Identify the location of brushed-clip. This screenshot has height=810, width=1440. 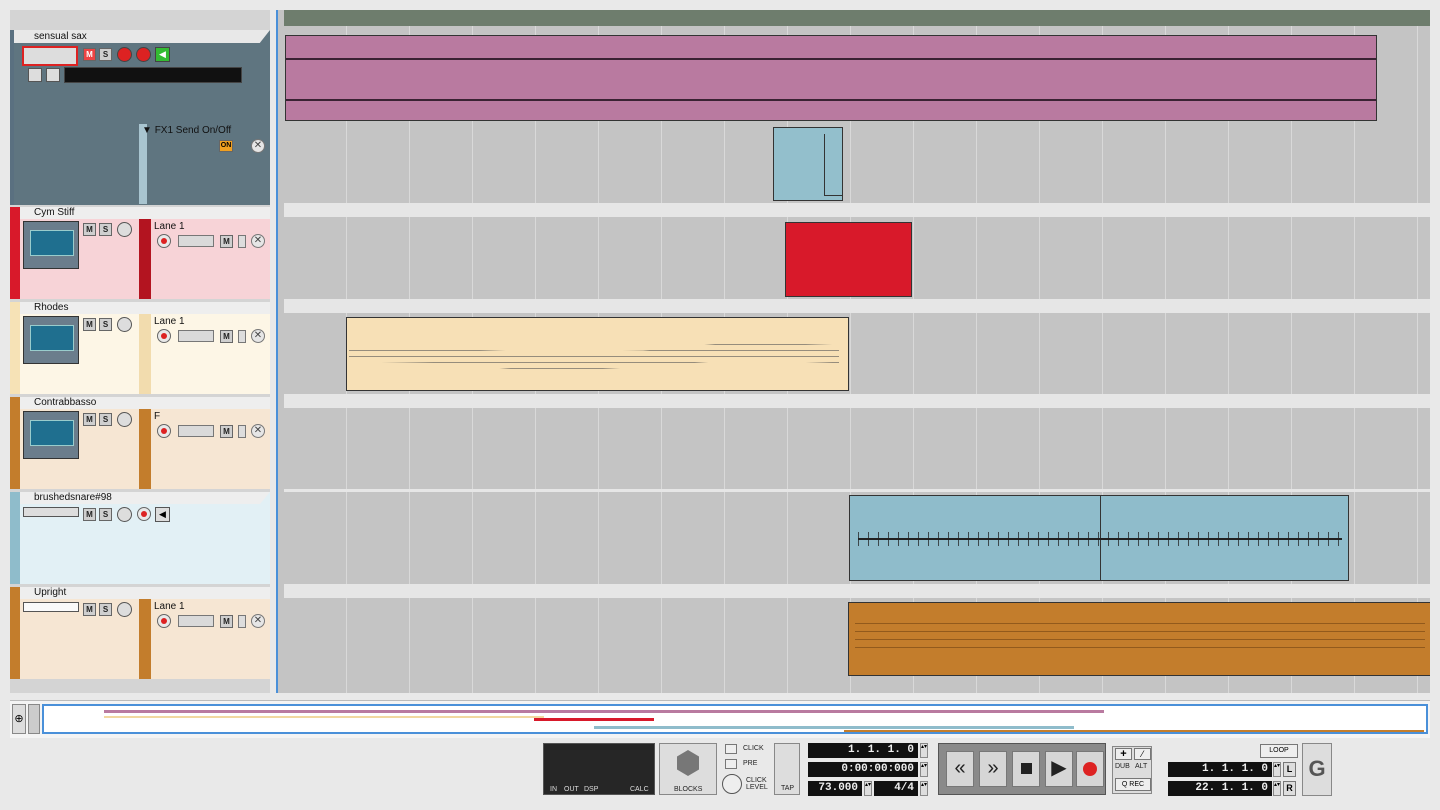
(1099, 538).